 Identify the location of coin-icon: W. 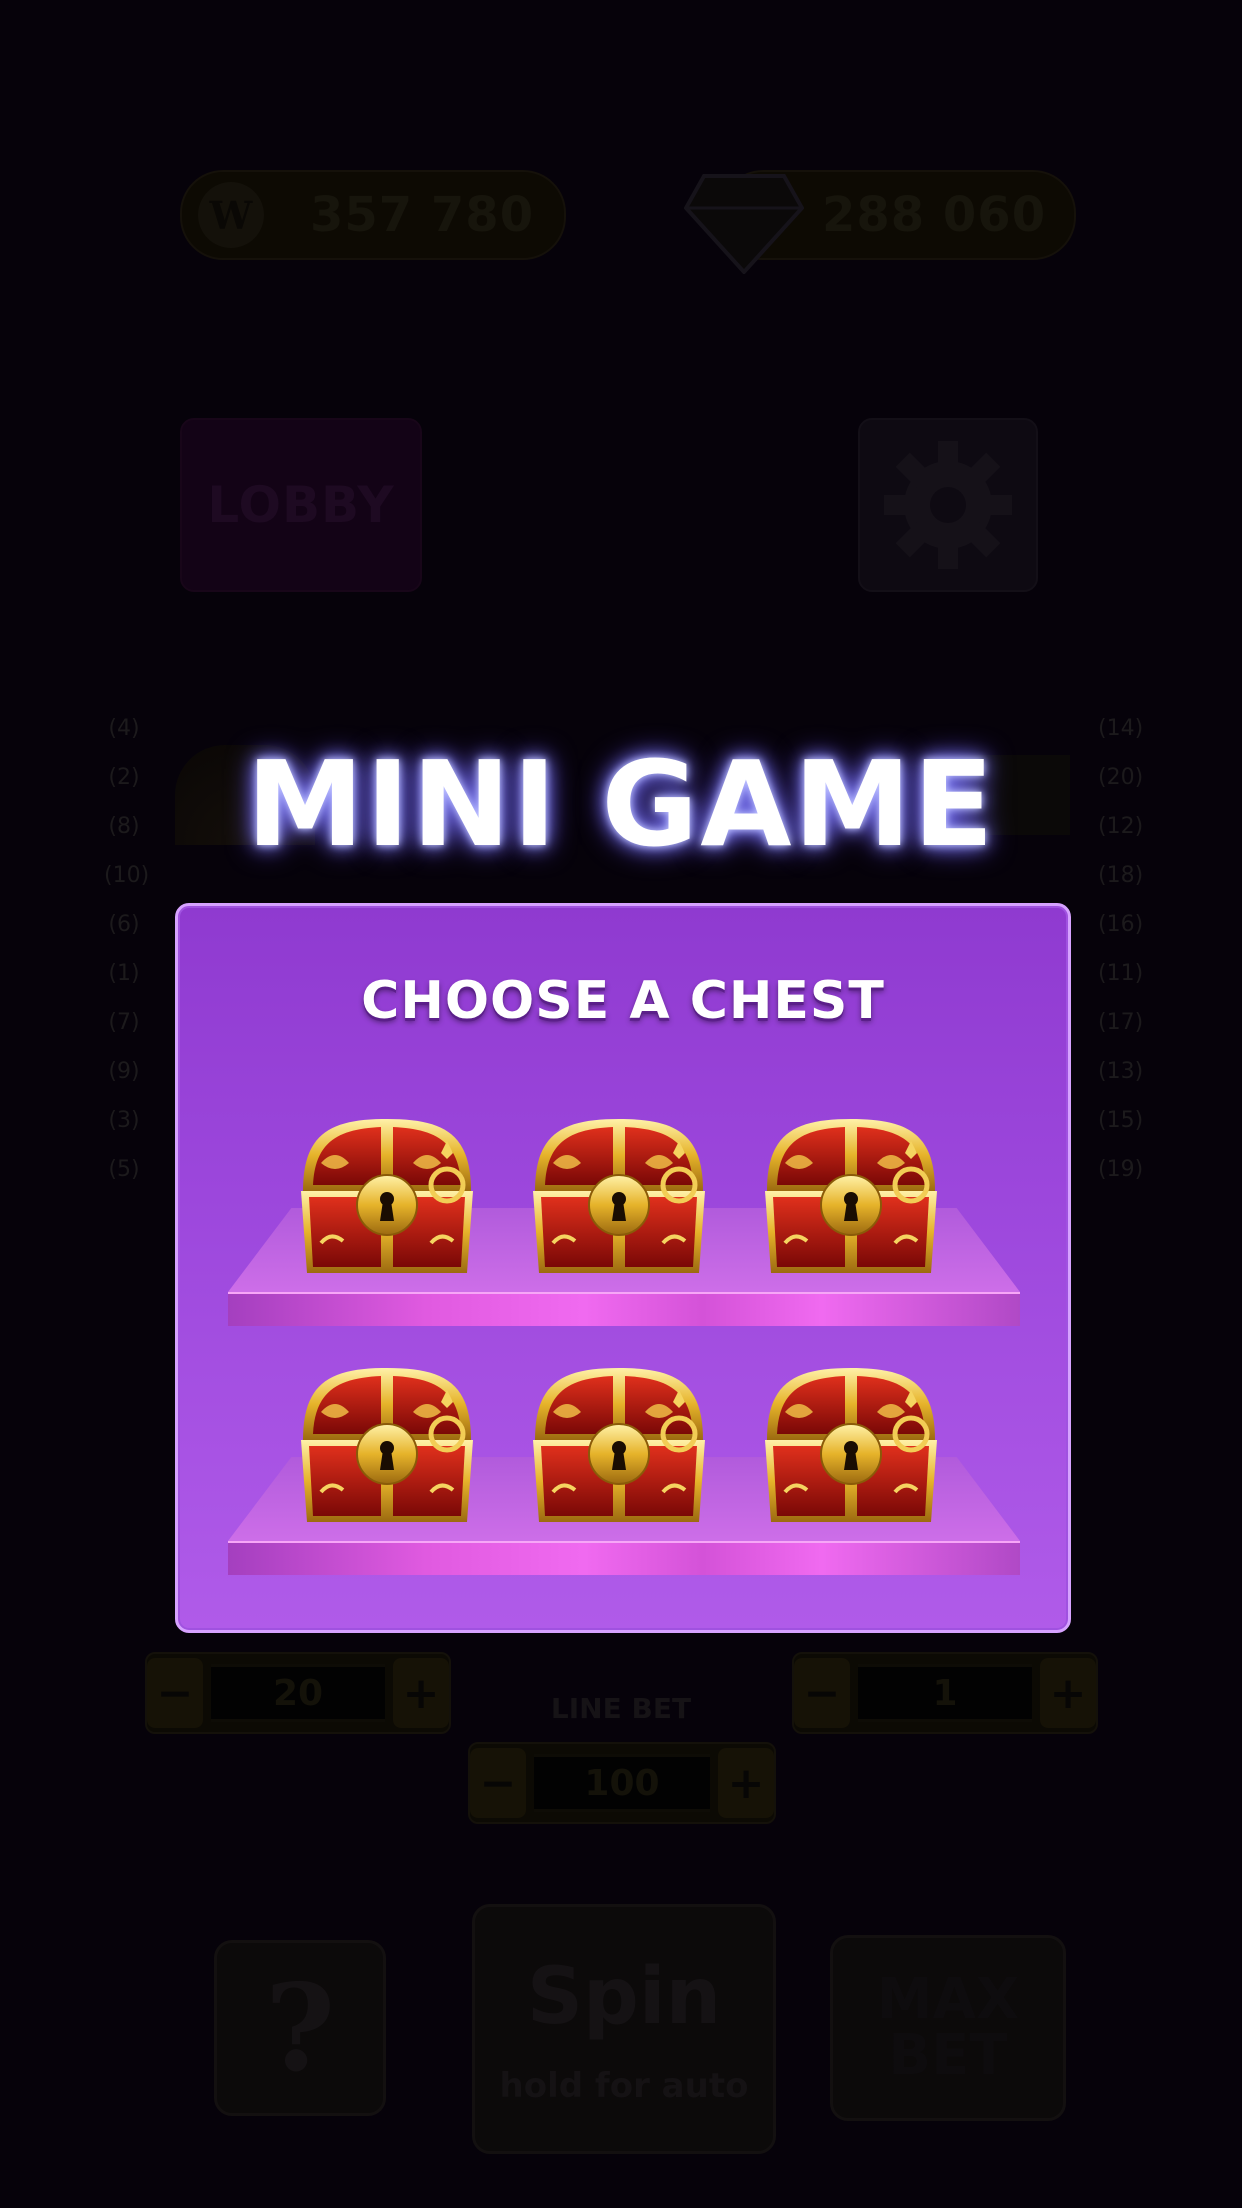
(231, 215).